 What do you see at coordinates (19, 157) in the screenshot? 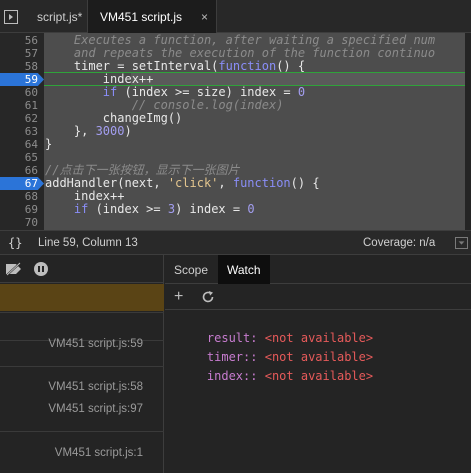
I see `line-number: 65` at bounding box center [19, 157].